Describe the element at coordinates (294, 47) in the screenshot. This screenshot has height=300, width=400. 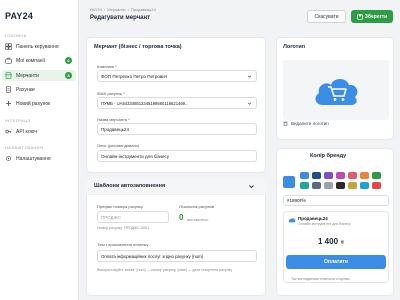
I see `logo-card-title: Логотип` at that location.